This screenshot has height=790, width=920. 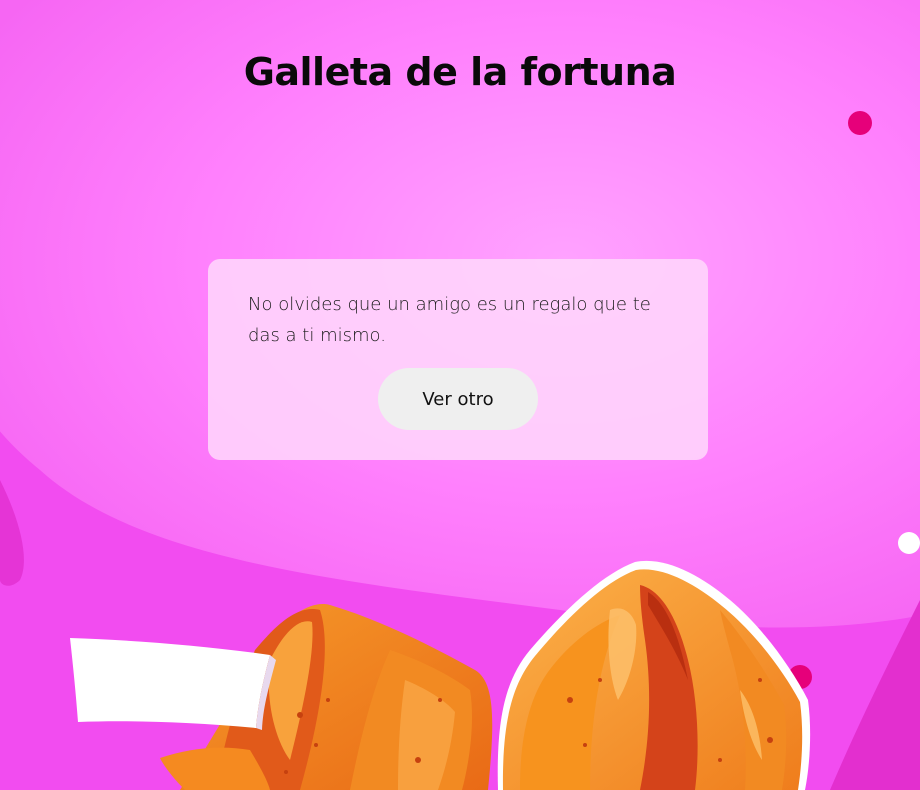 I want to click on page-title: Galleta de la fortuna, so click(x=460, y=72).